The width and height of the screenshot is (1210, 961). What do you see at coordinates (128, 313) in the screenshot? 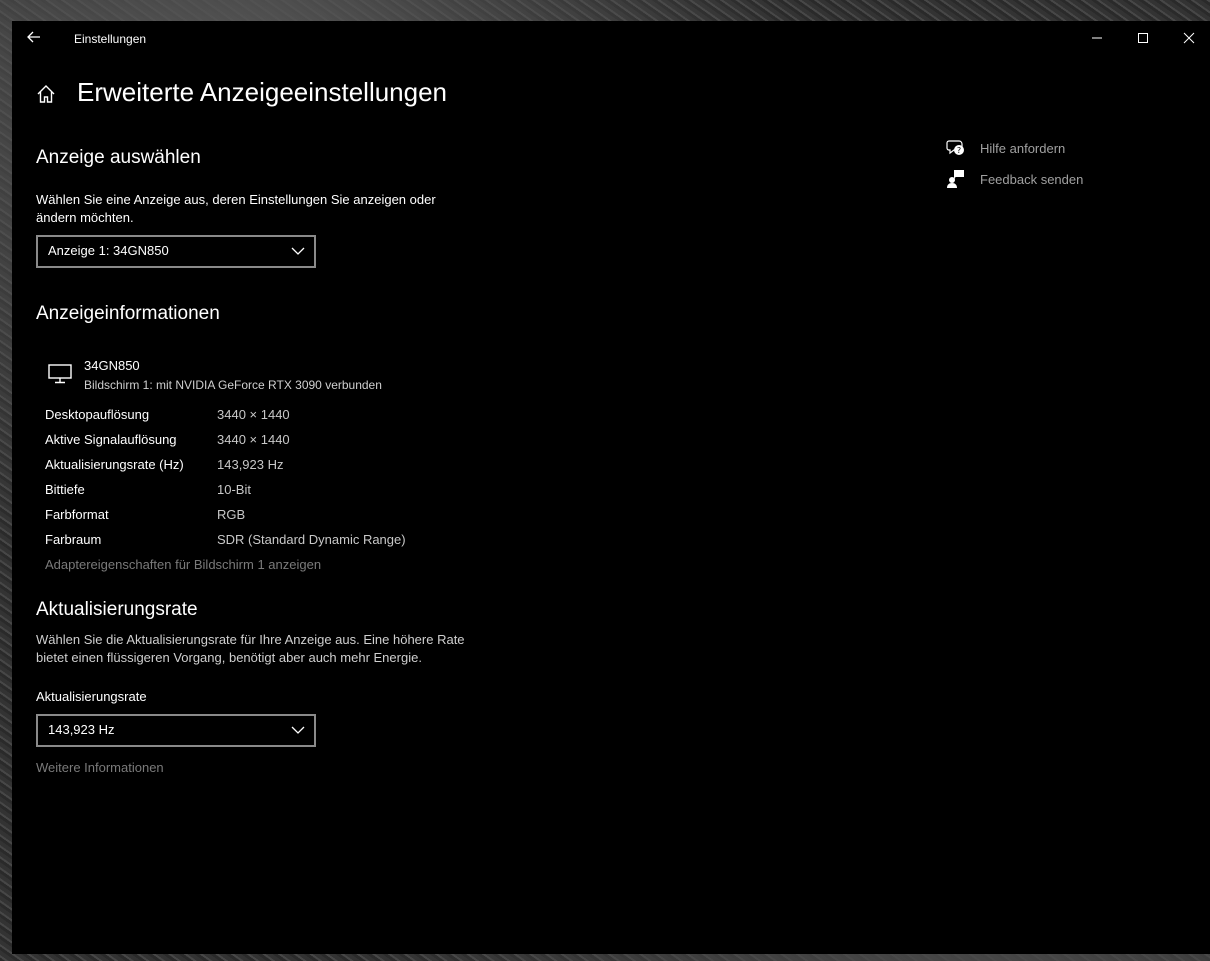
I see `display-info-heading: Anzeigeinformationen` at bounding box center [128, 313].